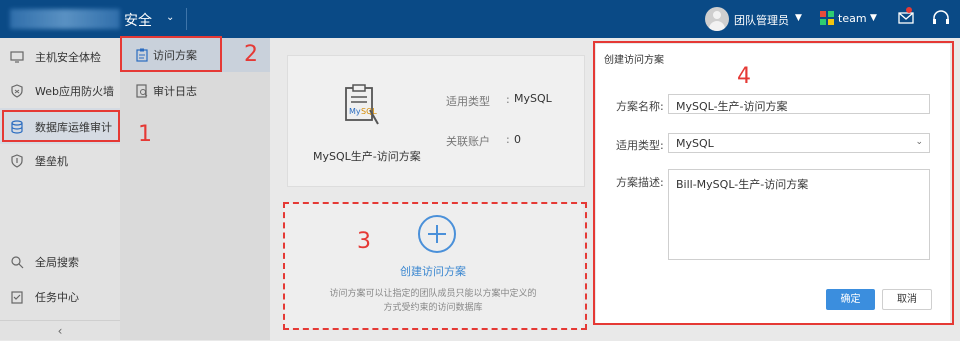 The width and height of the screenshot is (960, 341). Describe the element at coordinates (170, 17) in the screenshot. I see `chevron-down-icon: ⌄` at that location.